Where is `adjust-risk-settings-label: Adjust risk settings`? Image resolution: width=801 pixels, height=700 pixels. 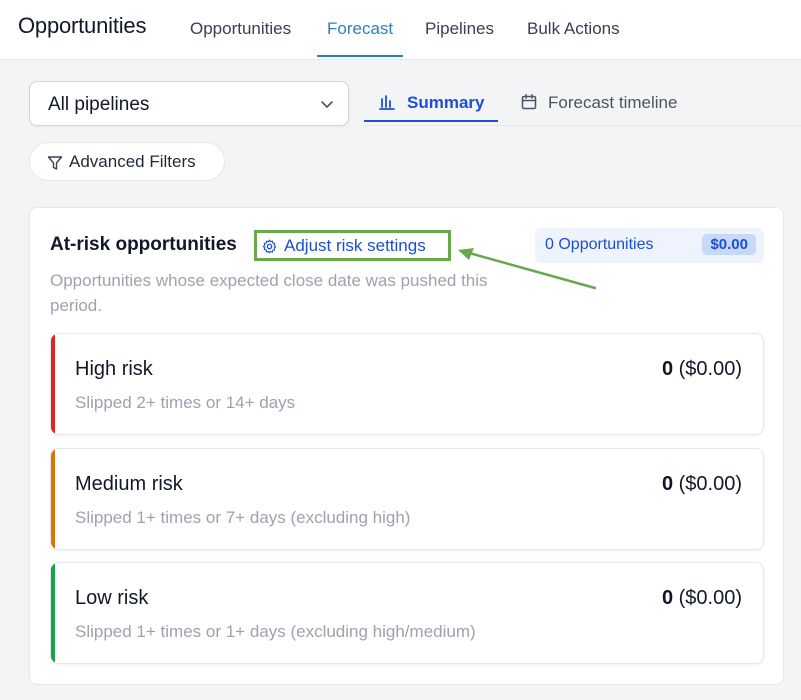
adjust-risk-settings-label: Adjust risk settings is located at coordinates (355, 245).